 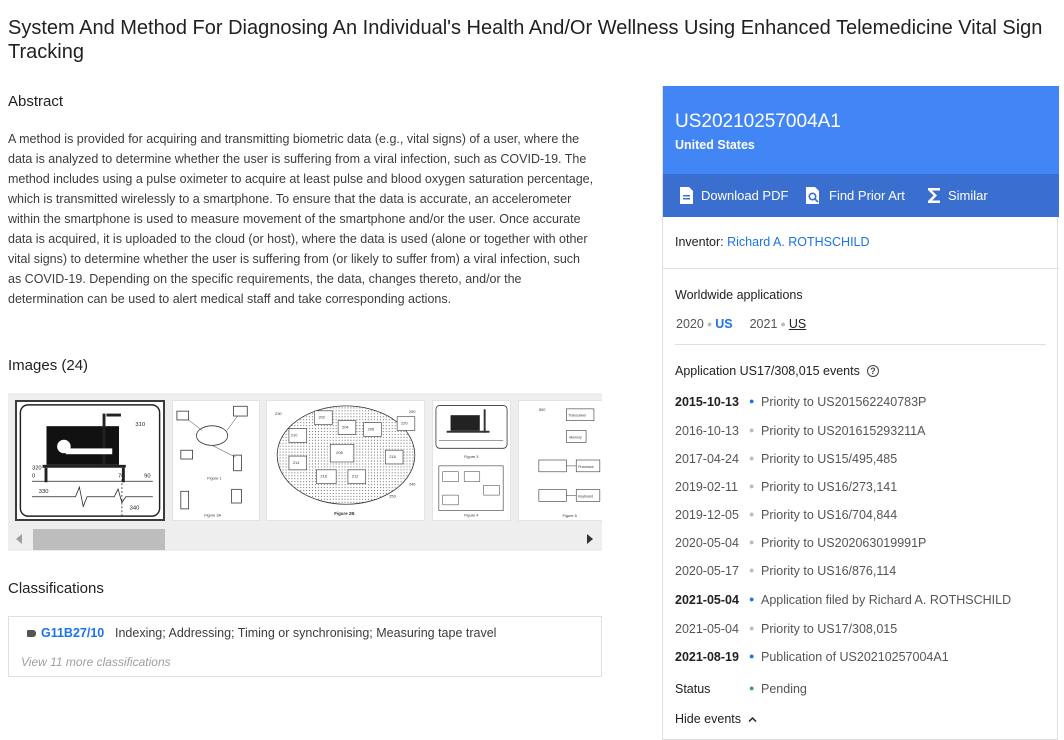 I want to click on hide-events-button: Hide events, so click(x=716, y=719).